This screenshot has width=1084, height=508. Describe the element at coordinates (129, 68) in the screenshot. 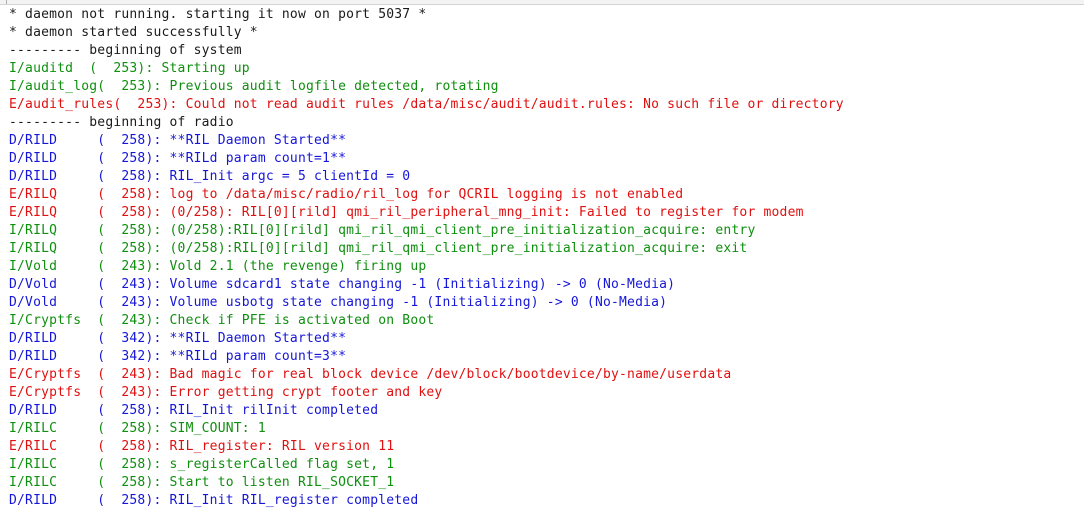

I see `log-line: I/auditd ( 253): Starting up` at that location.